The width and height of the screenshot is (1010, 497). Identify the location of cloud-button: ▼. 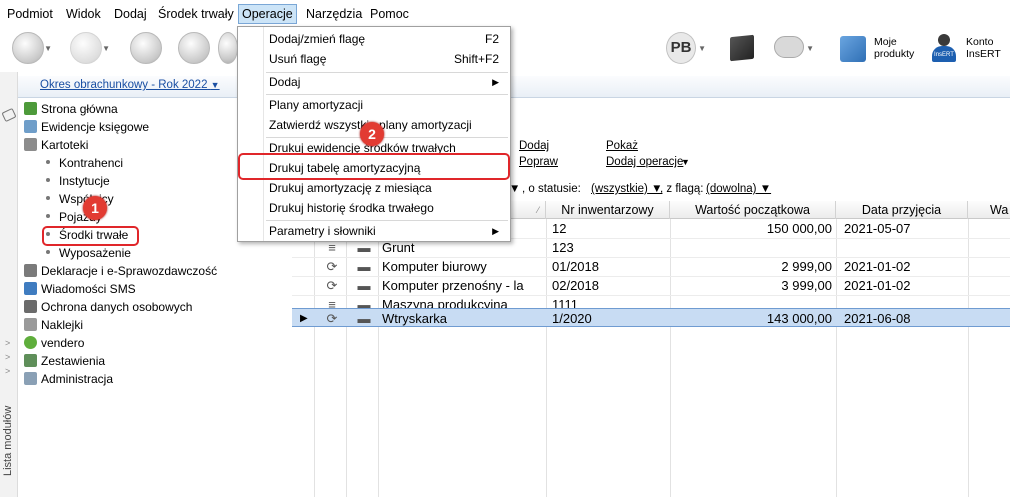
(796, 48).